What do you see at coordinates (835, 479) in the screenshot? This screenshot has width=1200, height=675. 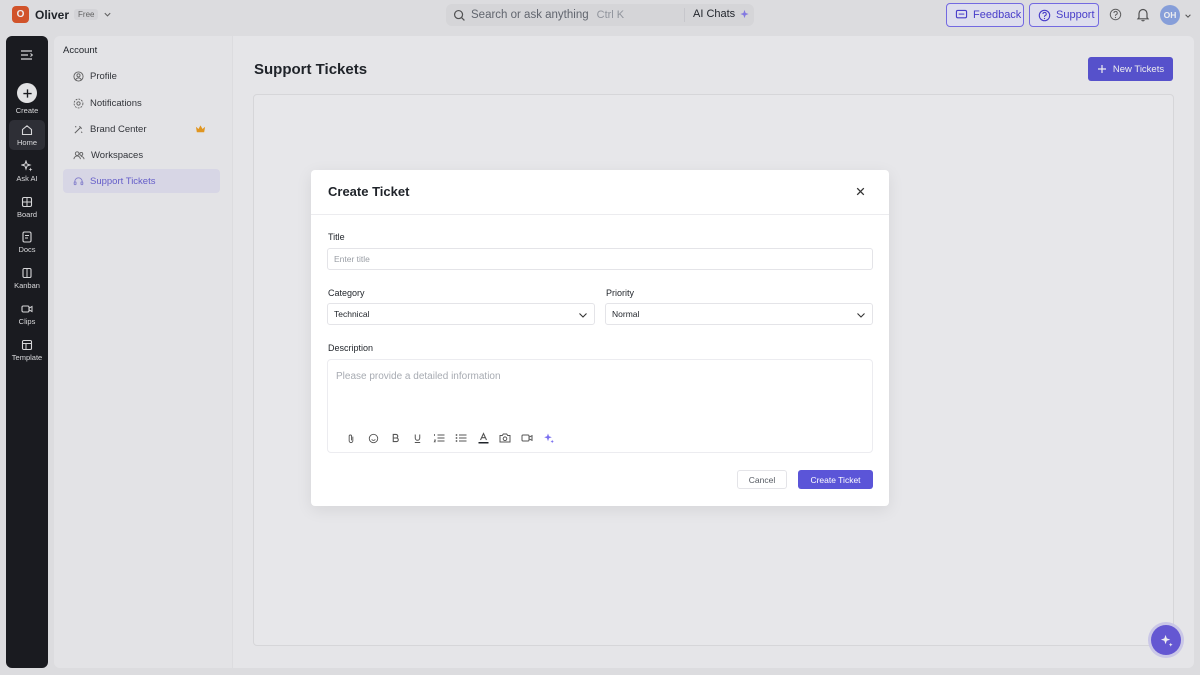 I see `create-ticket-button: Create Ticket` at bounding box center [835, 479].